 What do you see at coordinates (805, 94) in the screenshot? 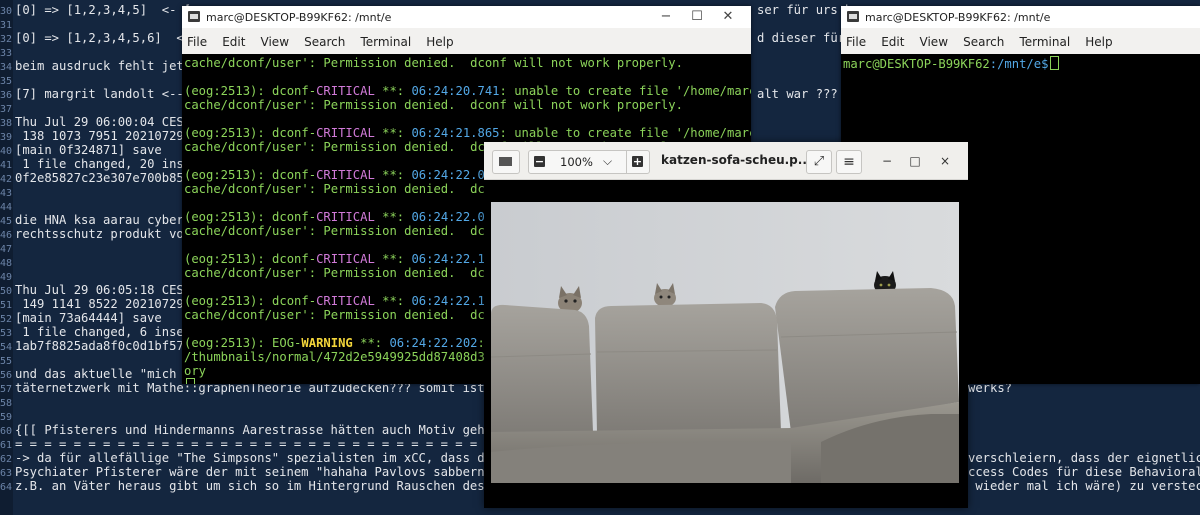
I see `editor-text-fragment: alt war ??? <` at bounding box center [805, 94].